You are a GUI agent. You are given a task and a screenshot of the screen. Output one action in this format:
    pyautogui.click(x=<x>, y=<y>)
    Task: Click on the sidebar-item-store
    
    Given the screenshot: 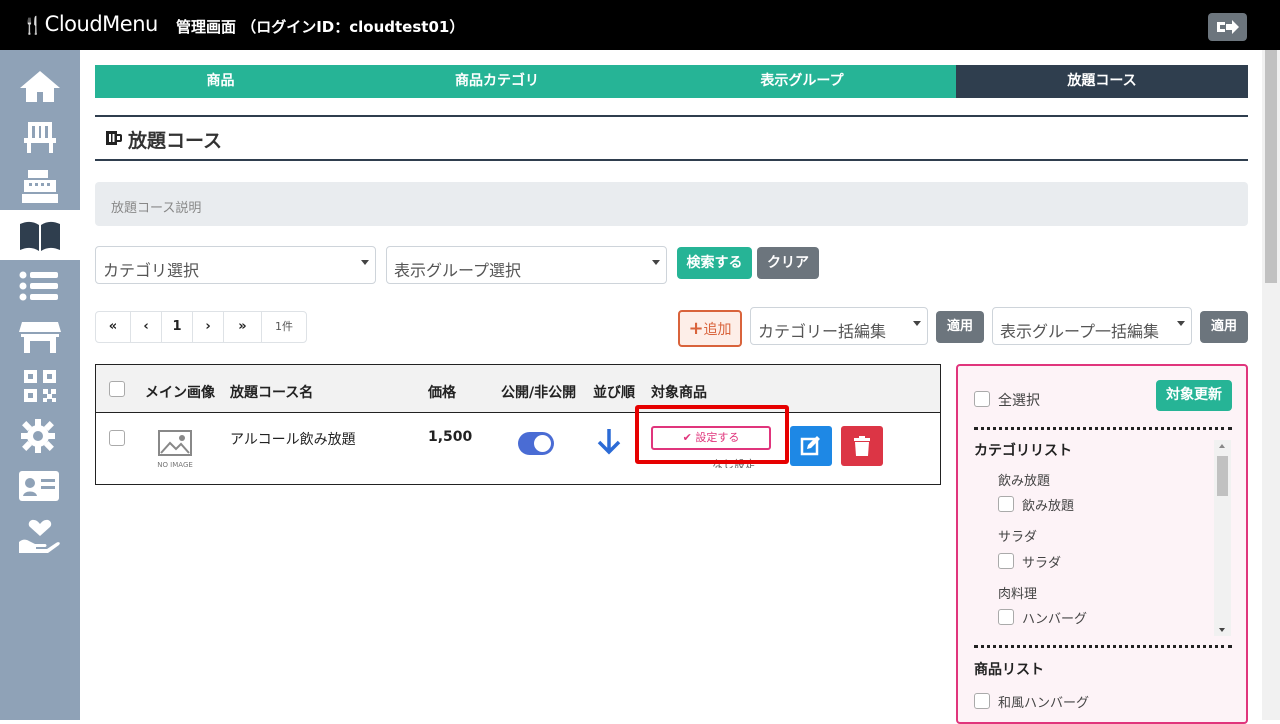 What is the action you would take?
    pyautogui.click(x=40, y=335)
    